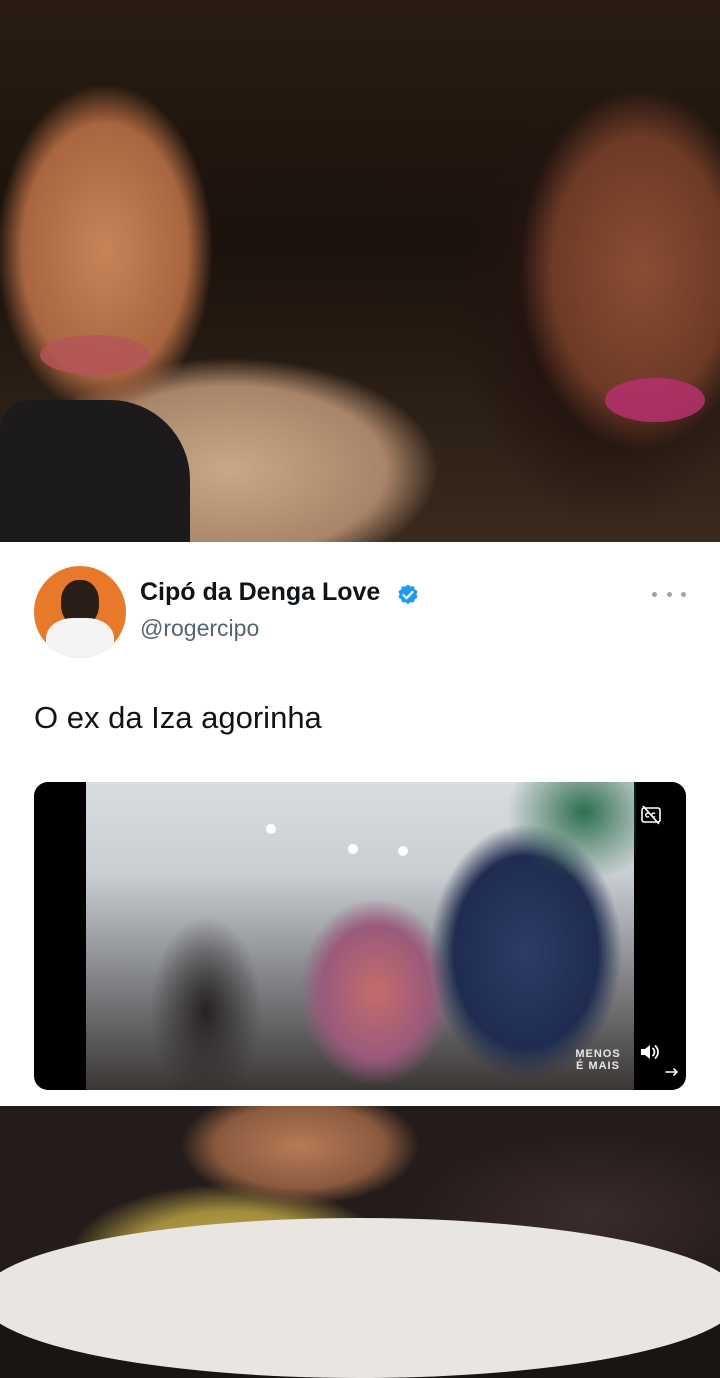 The height and width of the screenshot is (1378, 720). Describe the element at coordinates (651, 815) in the screenshot. I see `closed-captions-icon` at that location.